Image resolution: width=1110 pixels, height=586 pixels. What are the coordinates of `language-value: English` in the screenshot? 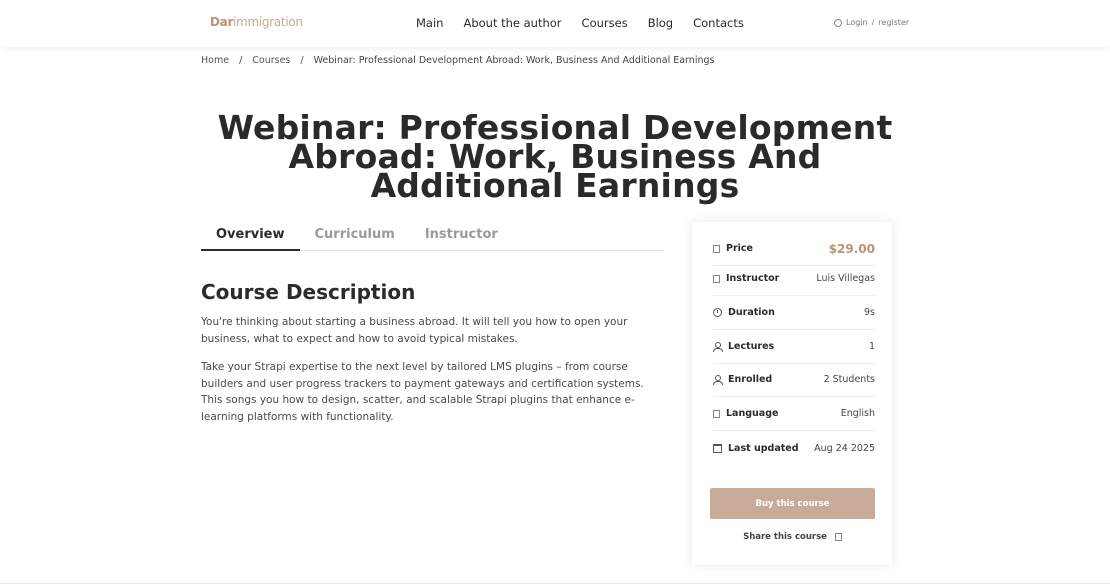 It's located at (857, 413).